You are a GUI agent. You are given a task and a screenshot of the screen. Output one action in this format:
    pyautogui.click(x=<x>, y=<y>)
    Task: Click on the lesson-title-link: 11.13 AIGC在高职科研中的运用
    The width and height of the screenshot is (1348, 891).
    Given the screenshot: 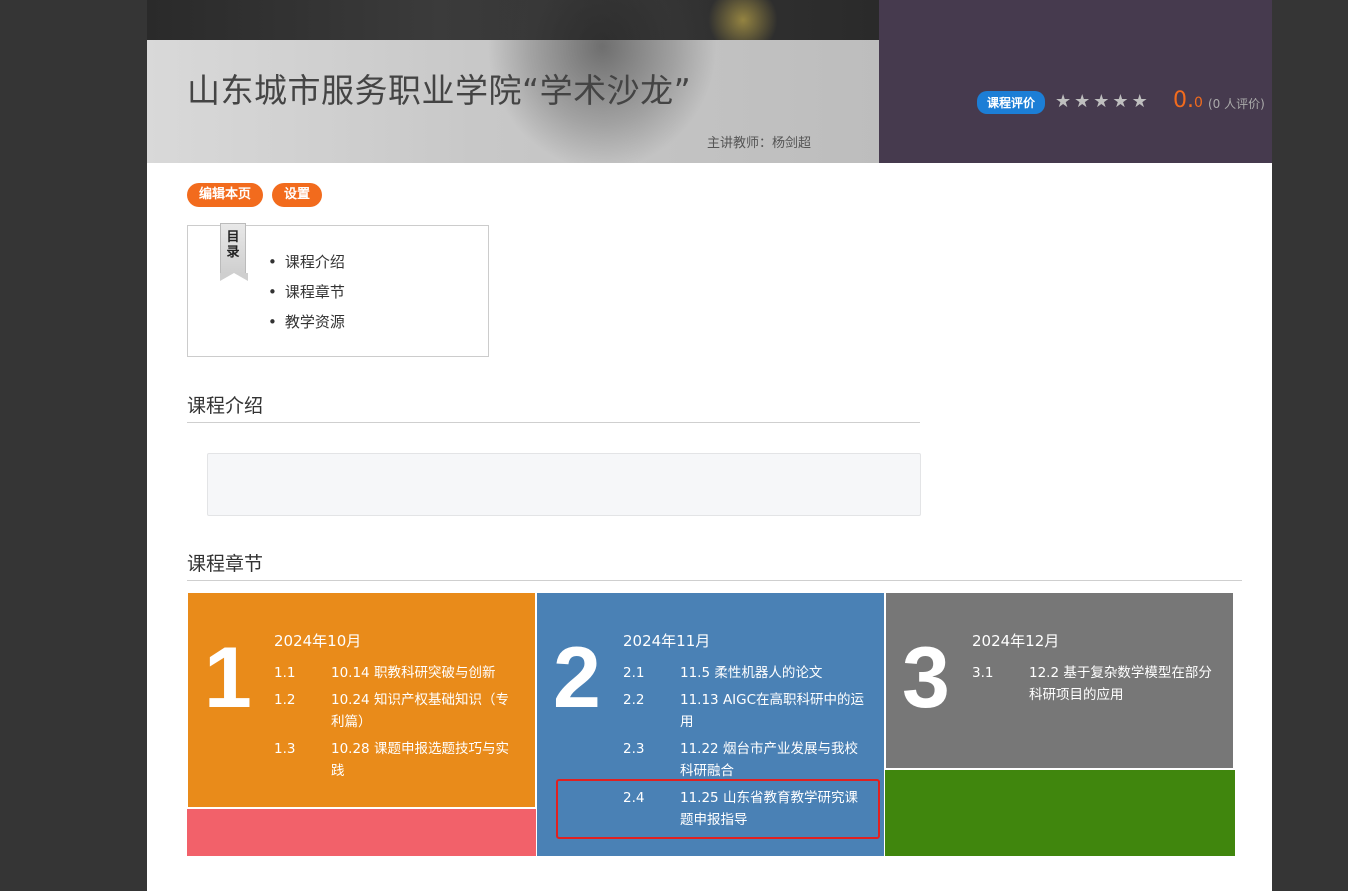 What is the action you would take?
    pyautogui.click(x=775, y=711)
    